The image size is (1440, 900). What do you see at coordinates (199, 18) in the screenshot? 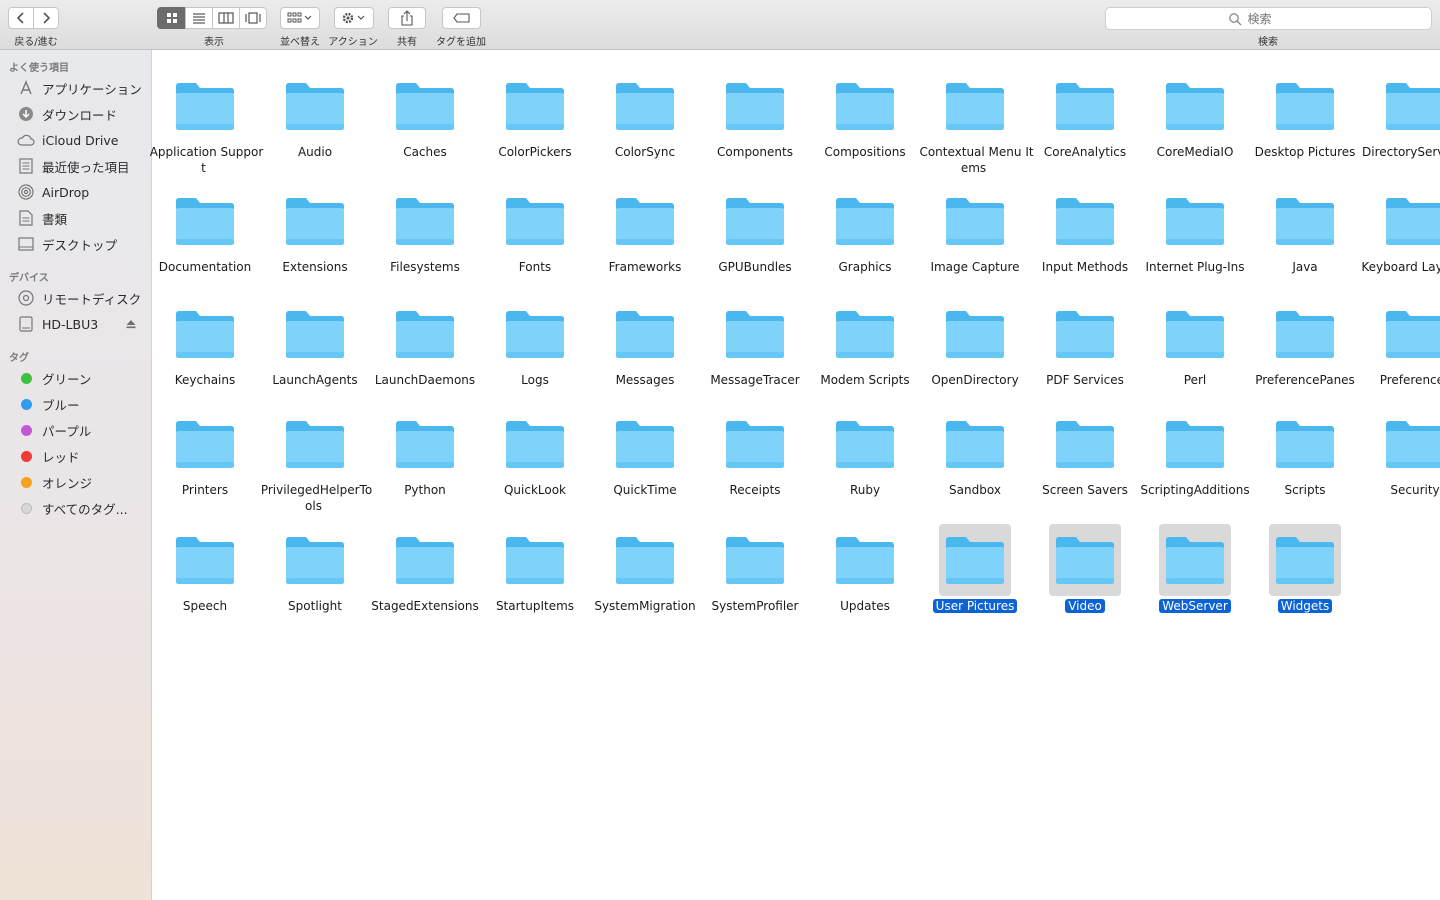
I see `list-view-button` at bounding box center [199, 18].